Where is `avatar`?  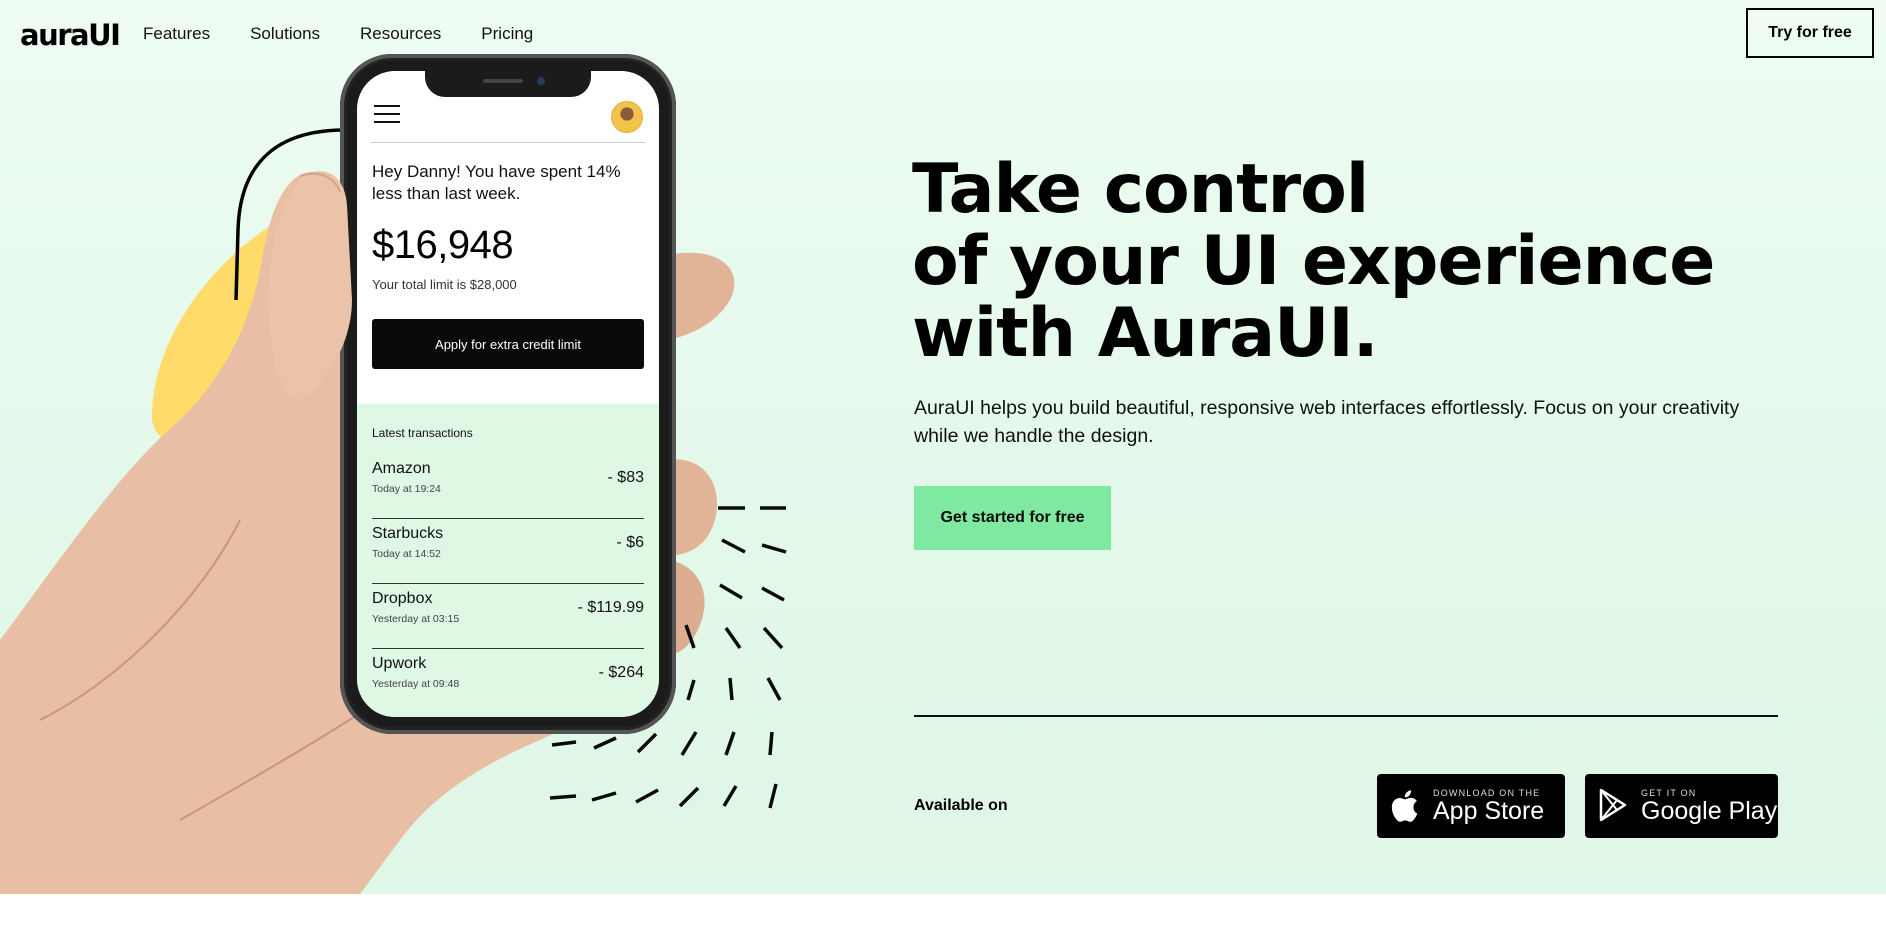
avatar is located at coordinates (627, 117).